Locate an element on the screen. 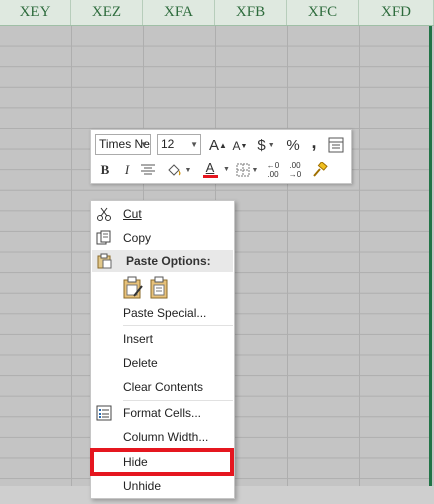 The image size is (434, 504). column-header-xey: XEY is located at coordinates (35, 12).